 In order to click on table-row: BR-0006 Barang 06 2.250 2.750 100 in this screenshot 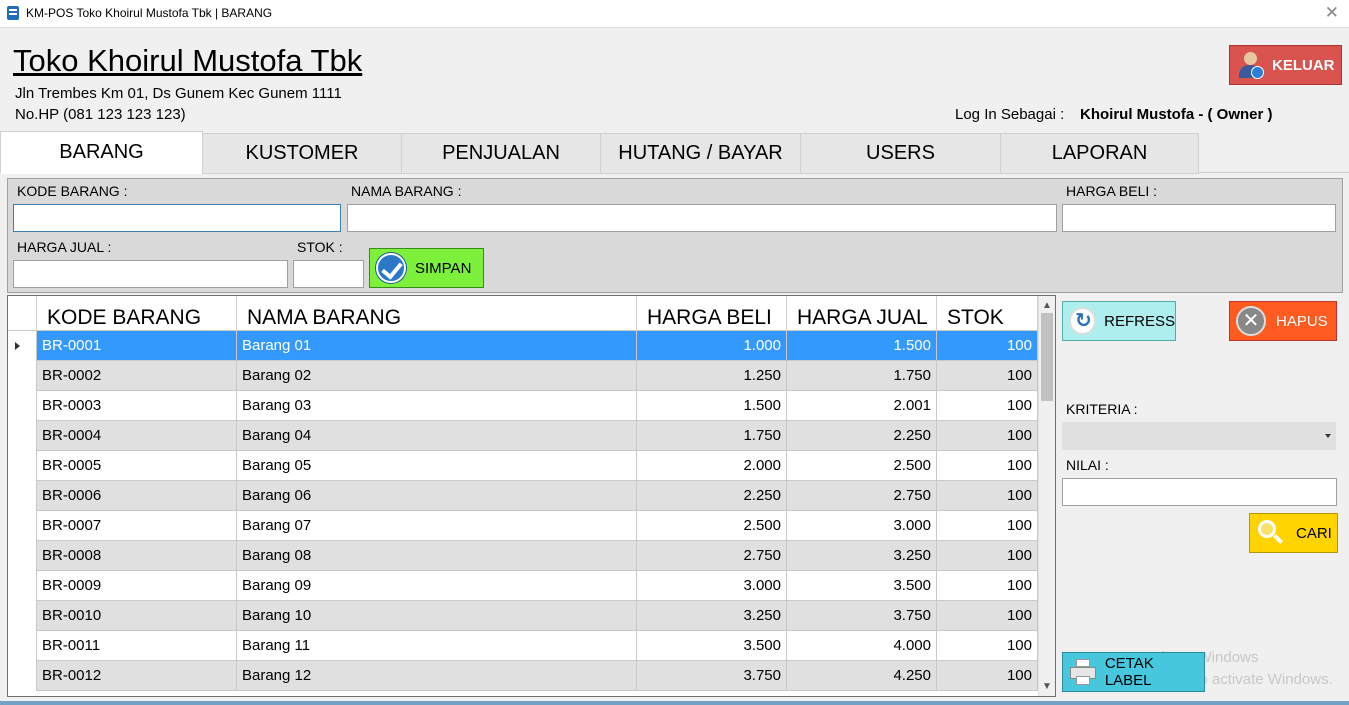, I will do `click(523, 496)`.